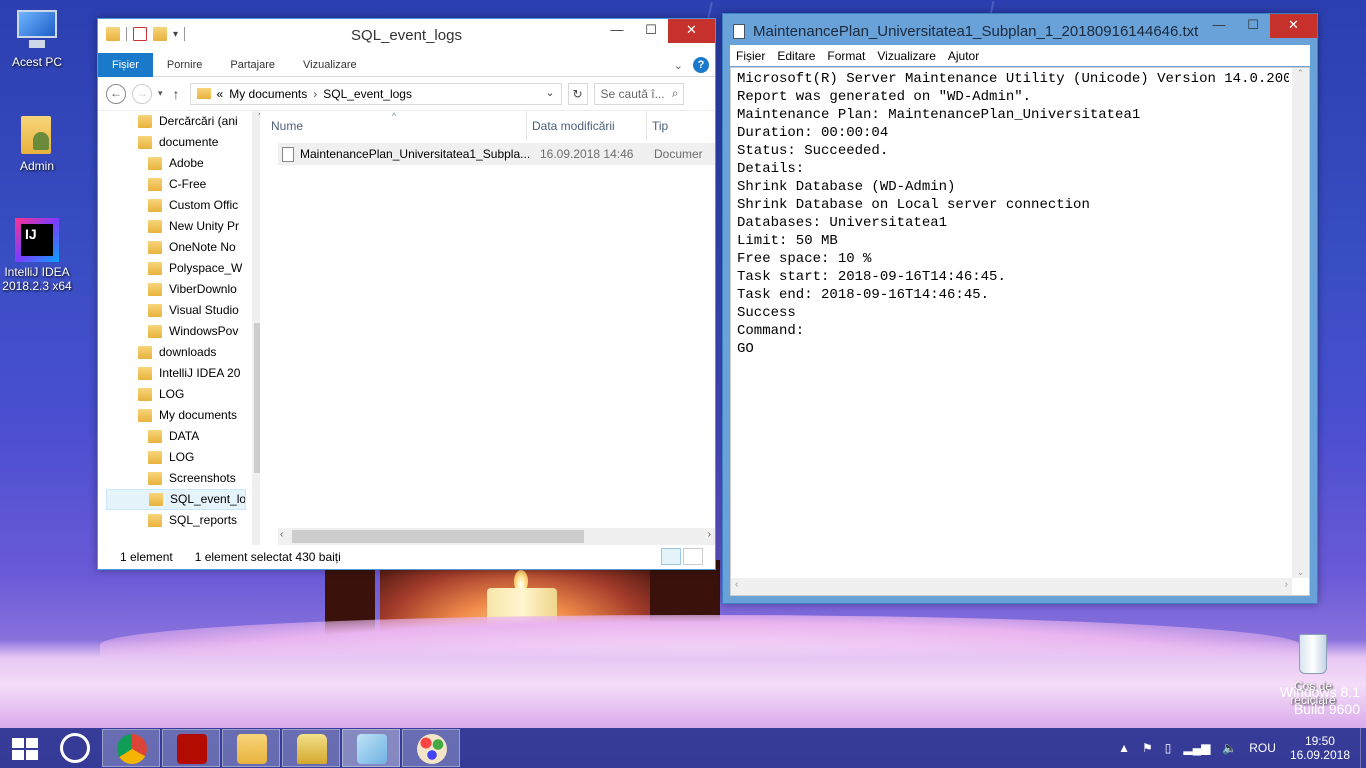  What do you see at coordinates (678, 65) in the screenshot?
I see `expand-ribbon-icon: ⌄` at bounding box center [678, 65].